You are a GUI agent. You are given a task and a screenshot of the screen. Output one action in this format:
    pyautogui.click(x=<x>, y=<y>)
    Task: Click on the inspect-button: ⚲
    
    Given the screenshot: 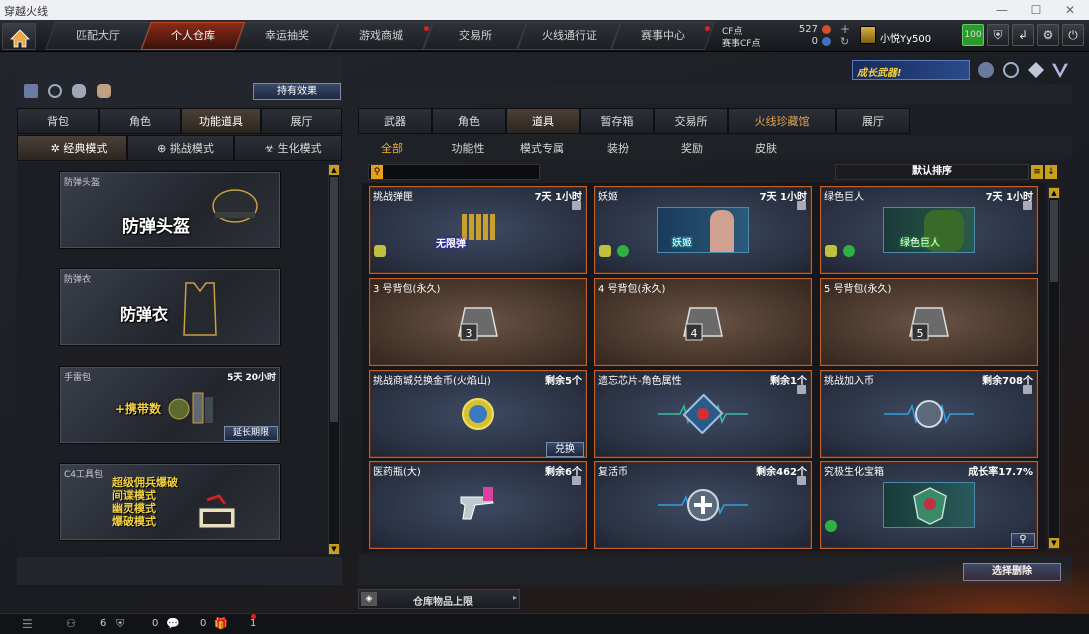 What is the action you would take?
    pyautogui.click(x=1023, y=540)
    